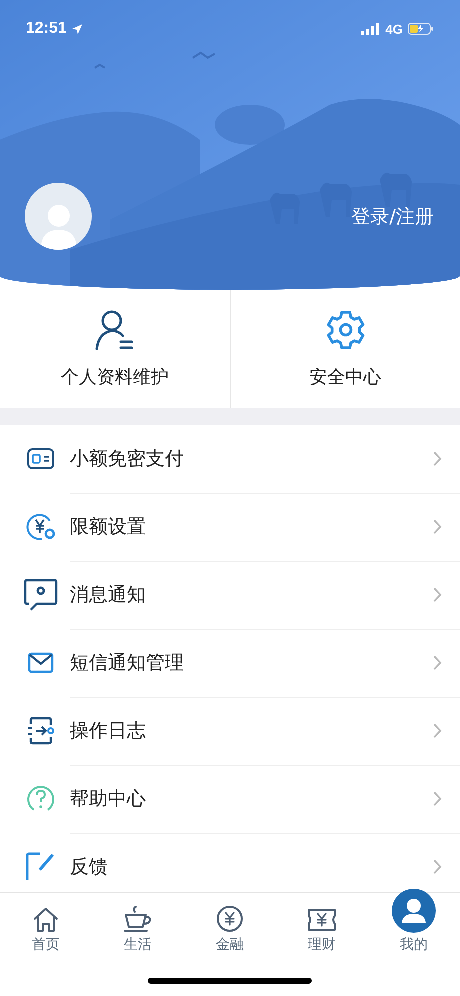 The width and height of the screenshot is (460, 996). What do you see at coordinates (127, 459) in the screenshot?
I see `menu-item-label: 小额免密支付` at bounding box center [127, 459].